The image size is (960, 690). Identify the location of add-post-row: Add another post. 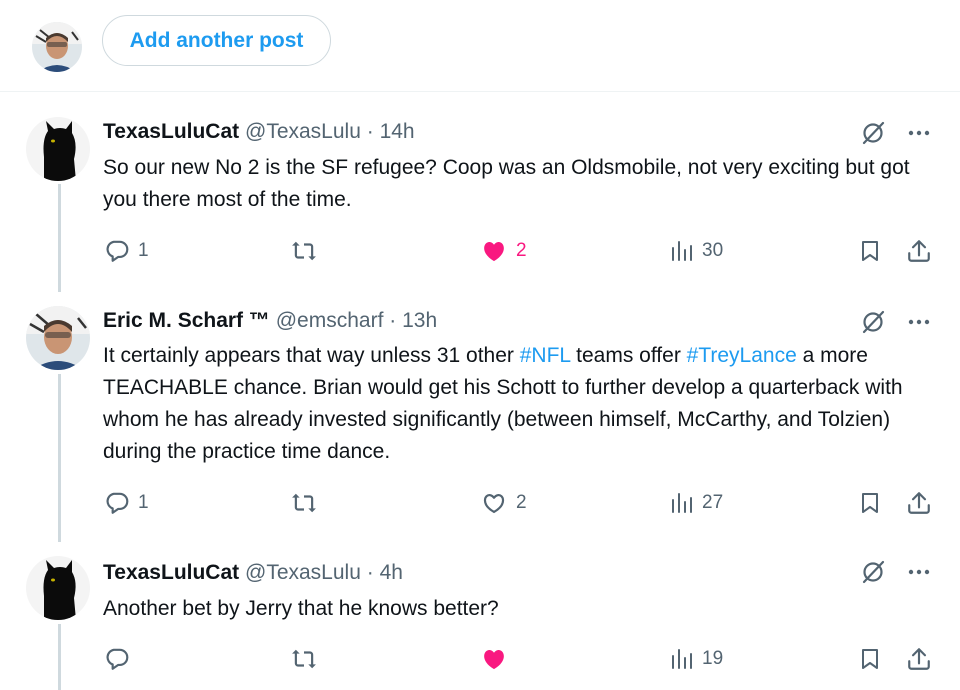
(480, 45).